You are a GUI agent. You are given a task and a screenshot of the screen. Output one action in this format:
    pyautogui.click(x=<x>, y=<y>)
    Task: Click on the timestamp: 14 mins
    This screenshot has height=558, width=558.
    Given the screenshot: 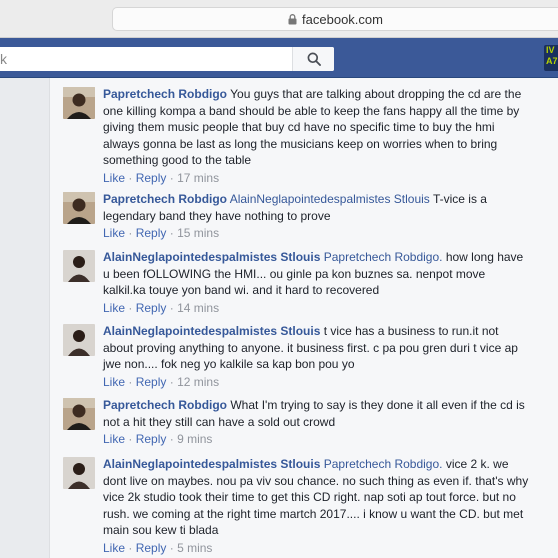 What is the action you would take?
    pyautogui.click(x=198, y=308)
    